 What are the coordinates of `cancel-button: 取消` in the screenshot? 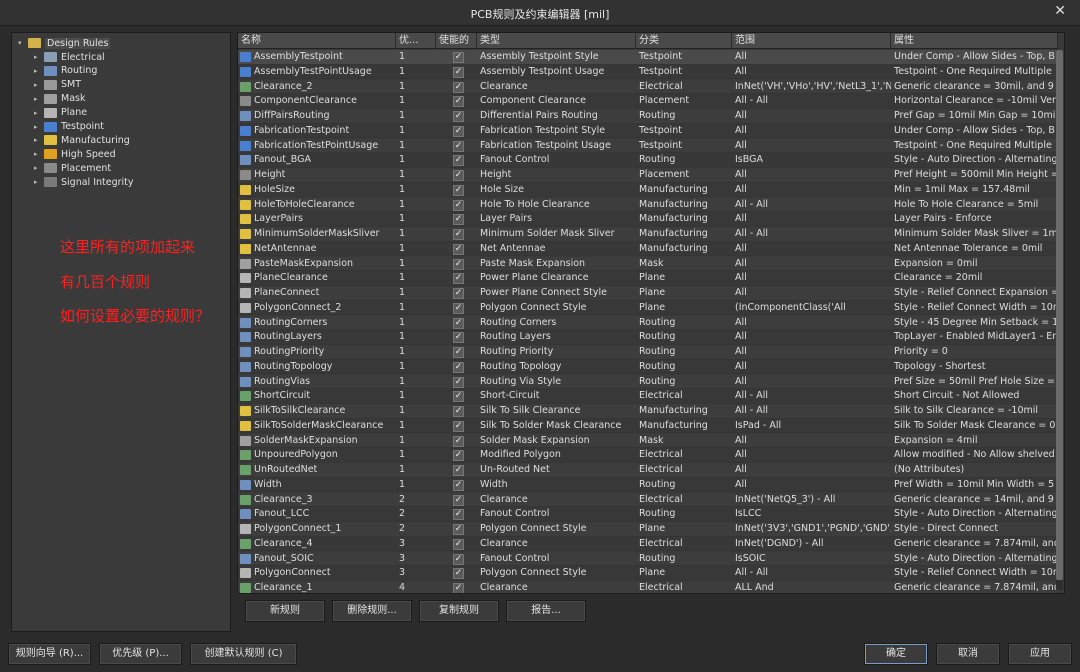 It's located at (968, 654).